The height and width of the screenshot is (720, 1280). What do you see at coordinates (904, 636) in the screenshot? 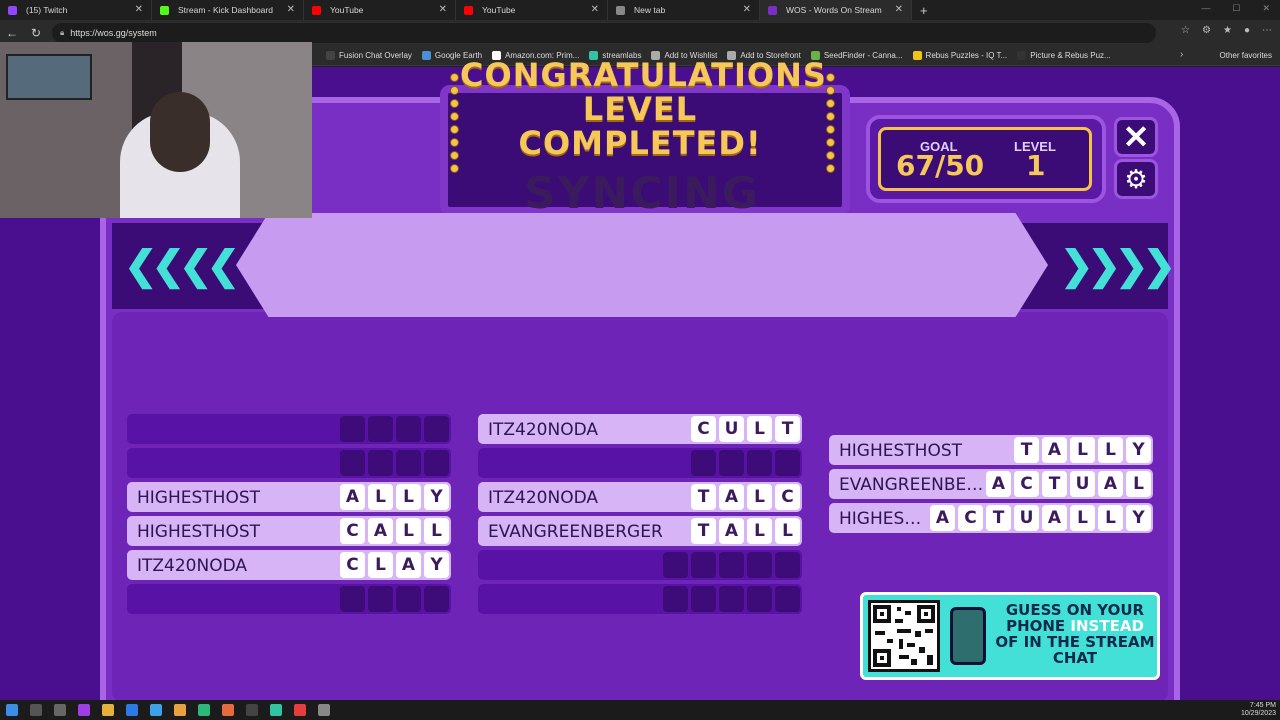
I see `qr-code-icon` at bounding box center [904, 636].